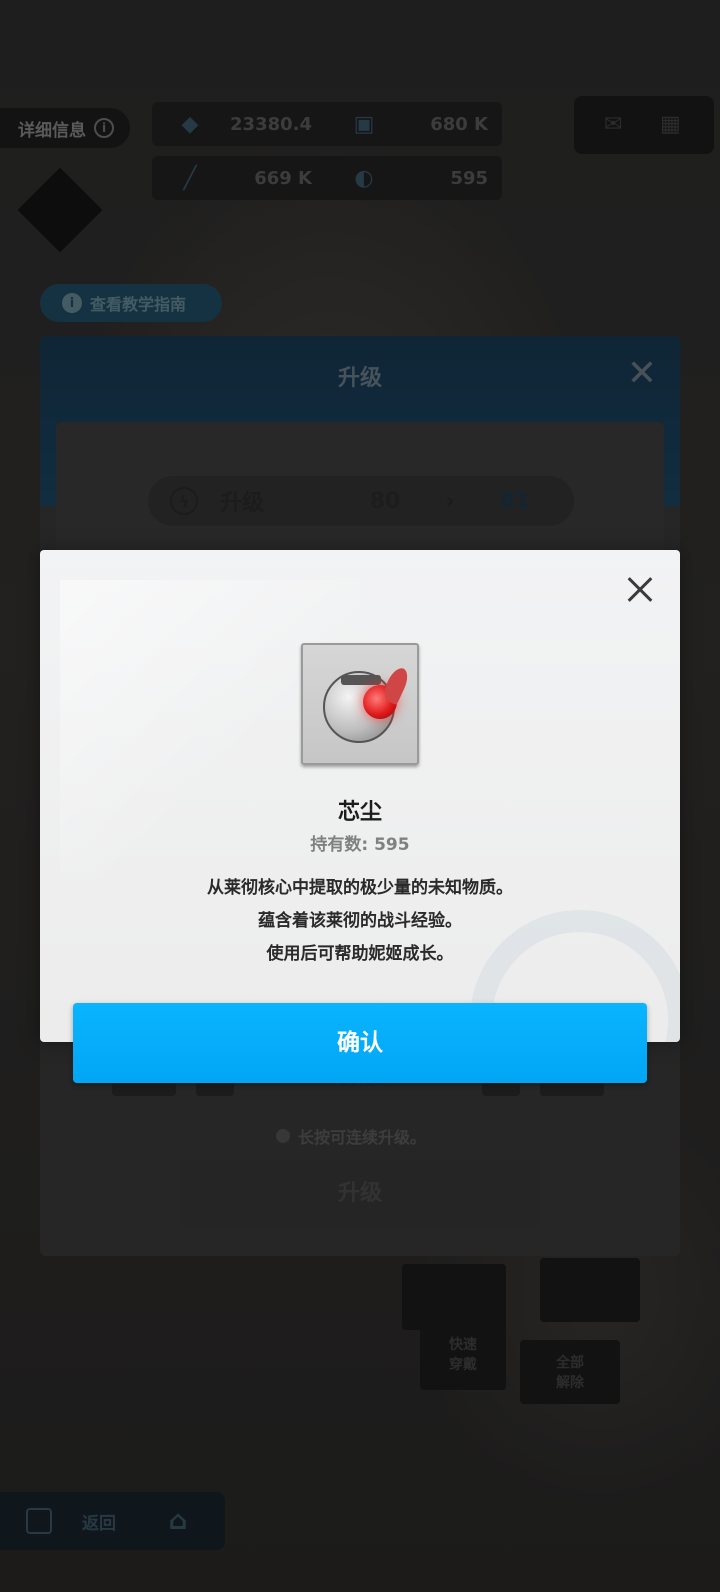 The width and height of the screenshot is (720, 1592). Describe the element at coordinates (360, 888) in the screenshot. I see `item-description-line: 从莱彻核心中提取的极少量的未知物质。` at that location.